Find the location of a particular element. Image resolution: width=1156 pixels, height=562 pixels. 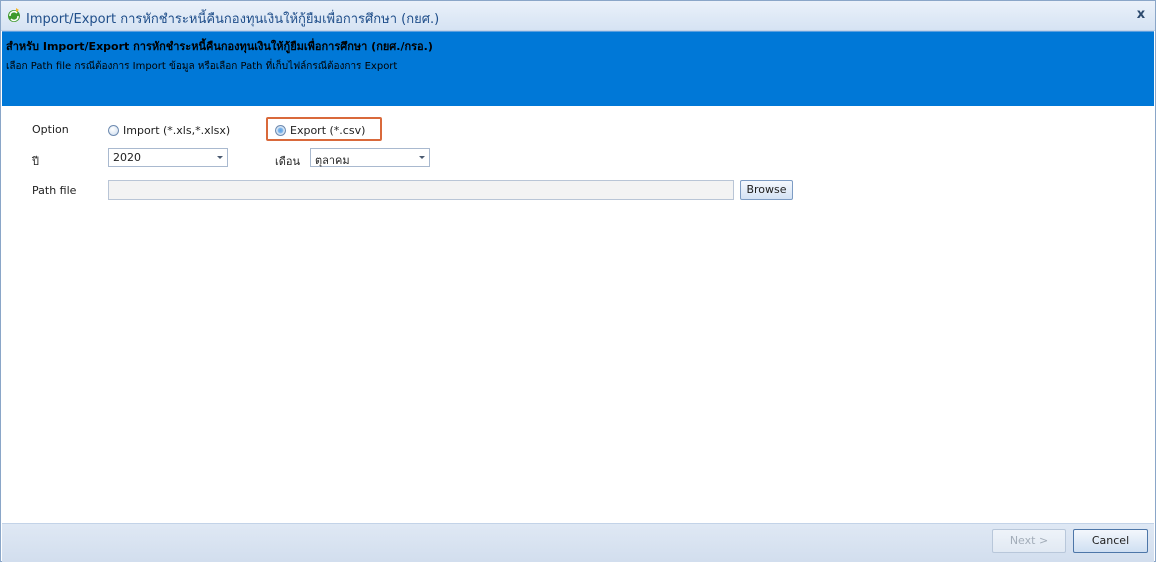

path-file-input is located at coordinates (421, 190).